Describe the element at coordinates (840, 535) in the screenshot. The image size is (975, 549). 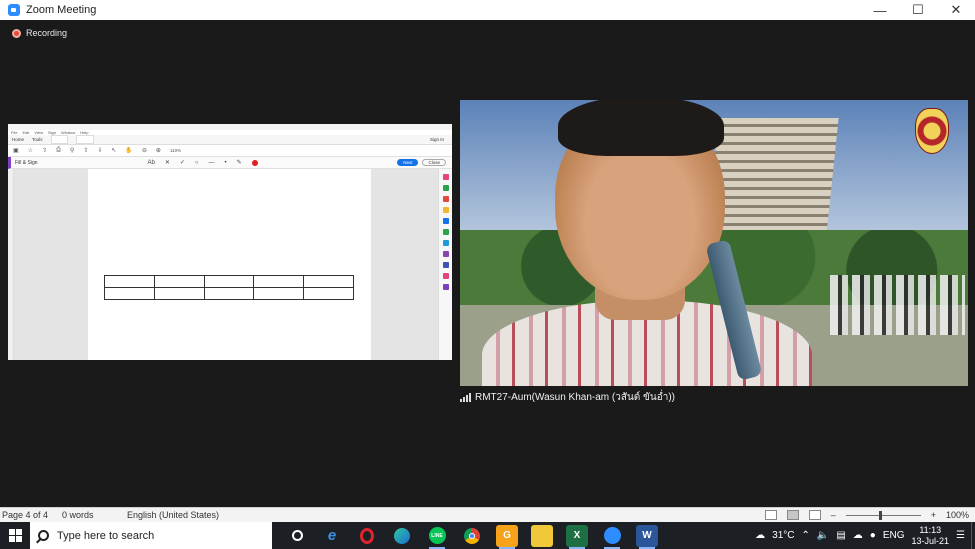
I see `network-icon: ▤` at that location.